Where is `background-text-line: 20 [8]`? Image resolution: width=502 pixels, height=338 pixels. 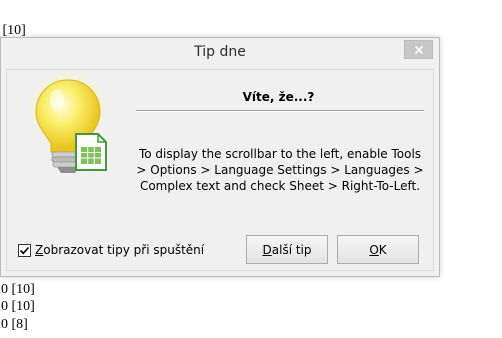
background-text-line: 20 [8] is located at coordinates (14, 324).